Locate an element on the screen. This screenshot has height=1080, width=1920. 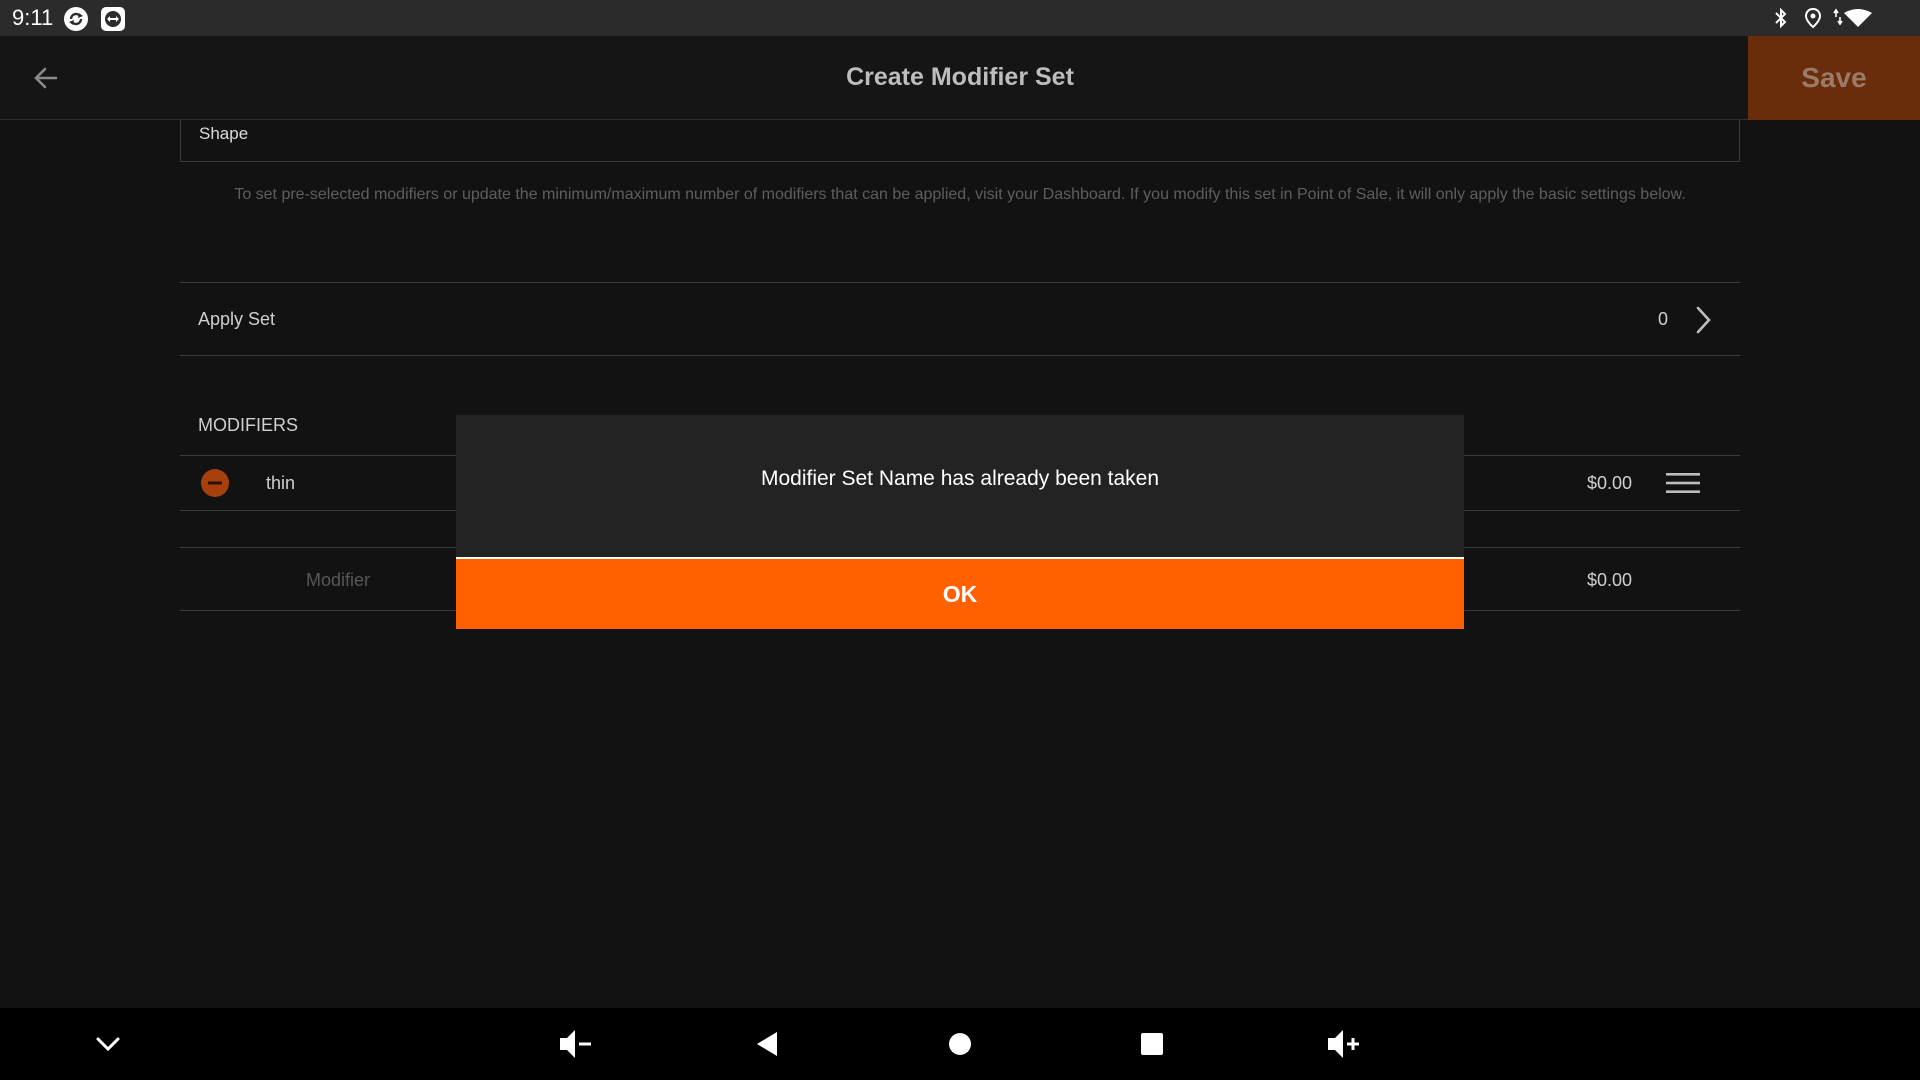
apply-set-count: 0 is located at coordinates (1662, 319).